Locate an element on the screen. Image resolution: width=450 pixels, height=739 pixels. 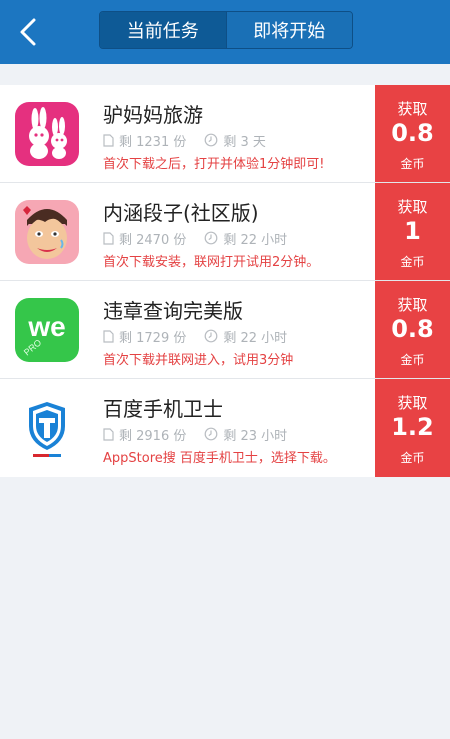
remaining-count: 剩 1729 份 is located at coordinates (153, 338).